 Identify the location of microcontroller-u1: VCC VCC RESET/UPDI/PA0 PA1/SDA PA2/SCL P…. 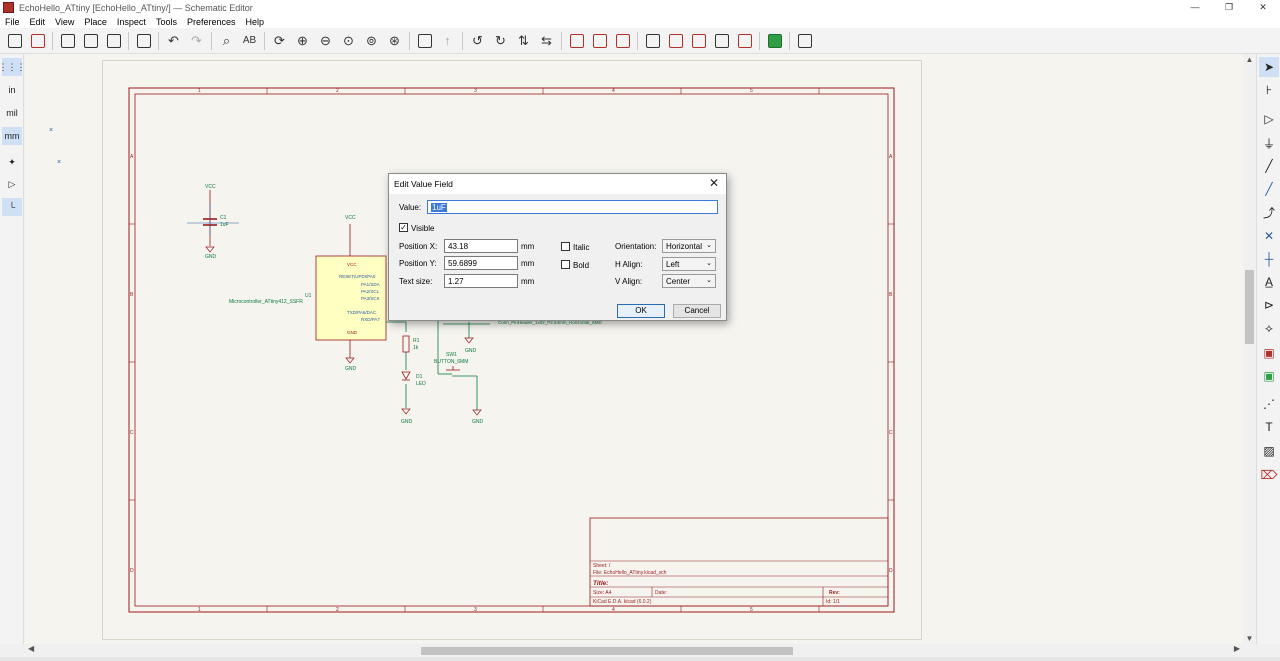
(308, 293).